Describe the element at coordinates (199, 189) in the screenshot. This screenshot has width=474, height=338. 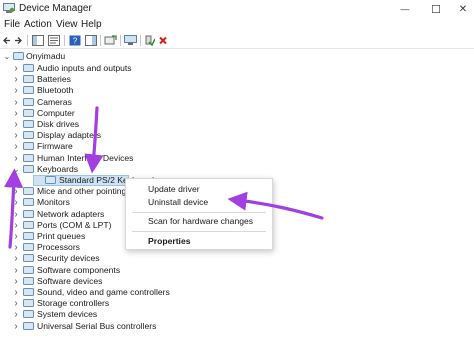
I see `update-driver-item: Update driver` at that location.